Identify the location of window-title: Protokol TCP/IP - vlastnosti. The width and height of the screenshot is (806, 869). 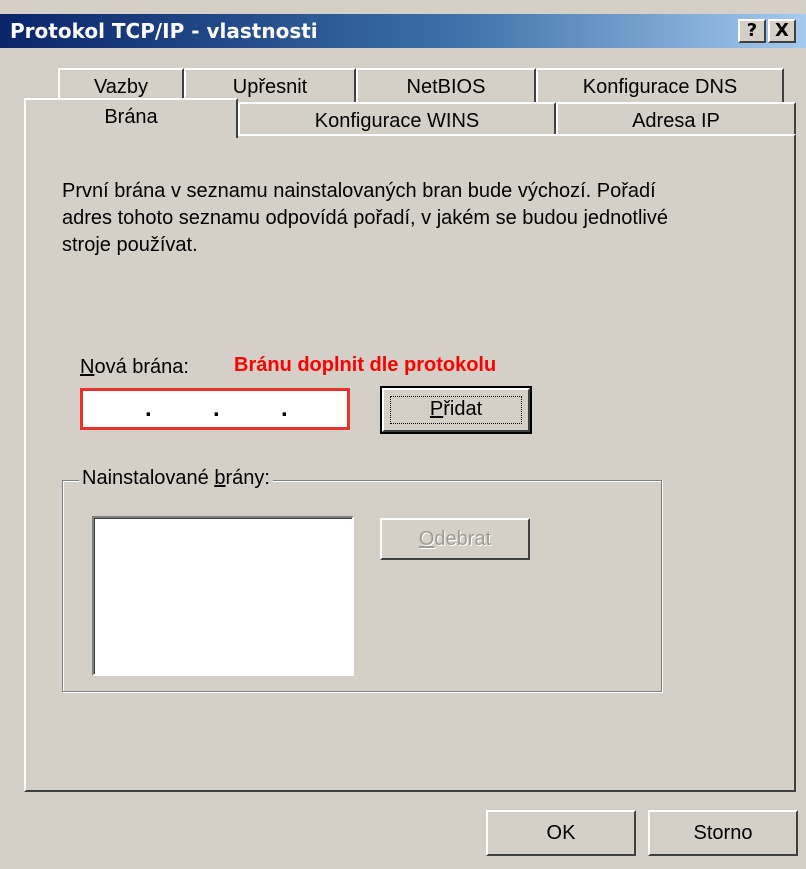
(164, 31).